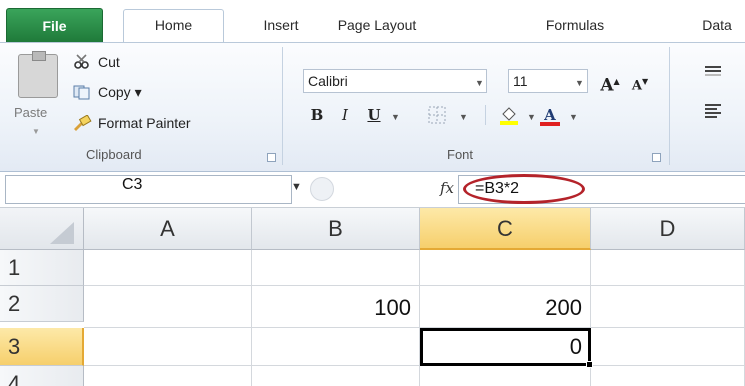 This screenshot has width=745, height=386. Describe the element at coordinates (668, 347) in the screenshot. I see `cell-d3` at that location.